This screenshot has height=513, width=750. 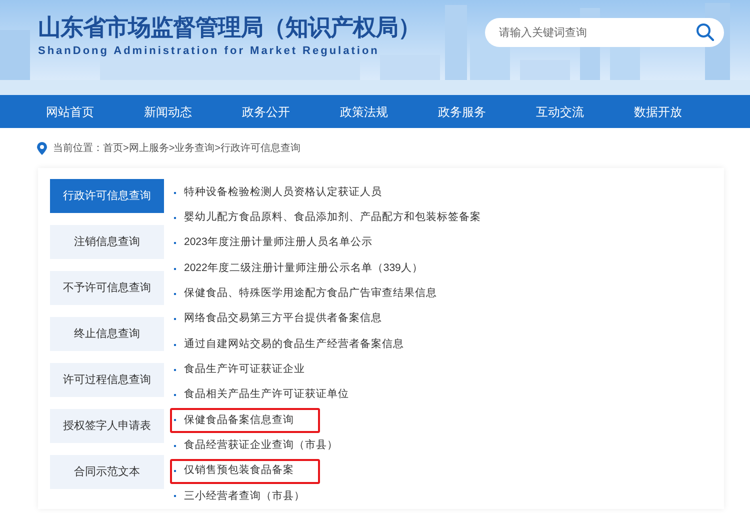 What do you see at coordinates (245, 471) in the screenshot?
I see `list-link: 仅销售预包装食品备案` at bounding box center [245, 471].